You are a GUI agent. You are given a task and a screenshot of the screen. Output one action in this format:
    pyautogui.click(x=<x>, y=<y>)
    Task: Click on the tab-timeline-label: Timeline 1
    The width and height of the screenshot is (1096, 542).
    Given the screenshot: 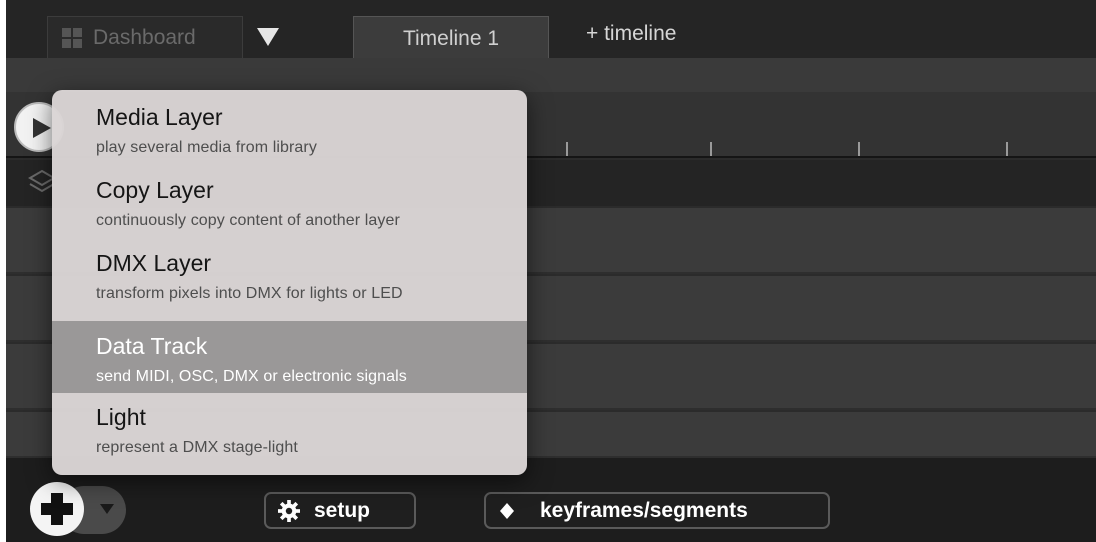 What is the action you would take?
    pyautogui.click(x=451, y=38)
    